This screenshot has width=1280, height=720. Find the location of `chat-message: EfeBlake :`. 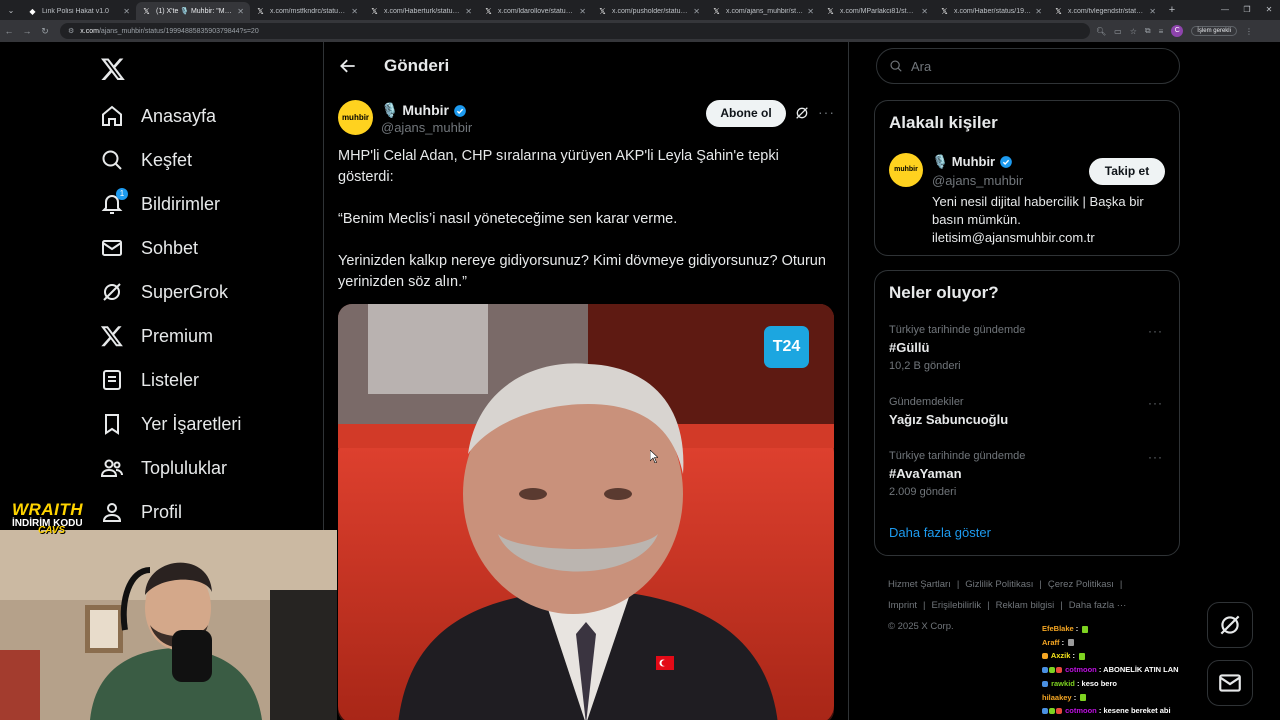

chat-message: EfeBlake : is located at coordinates (1127, 629).